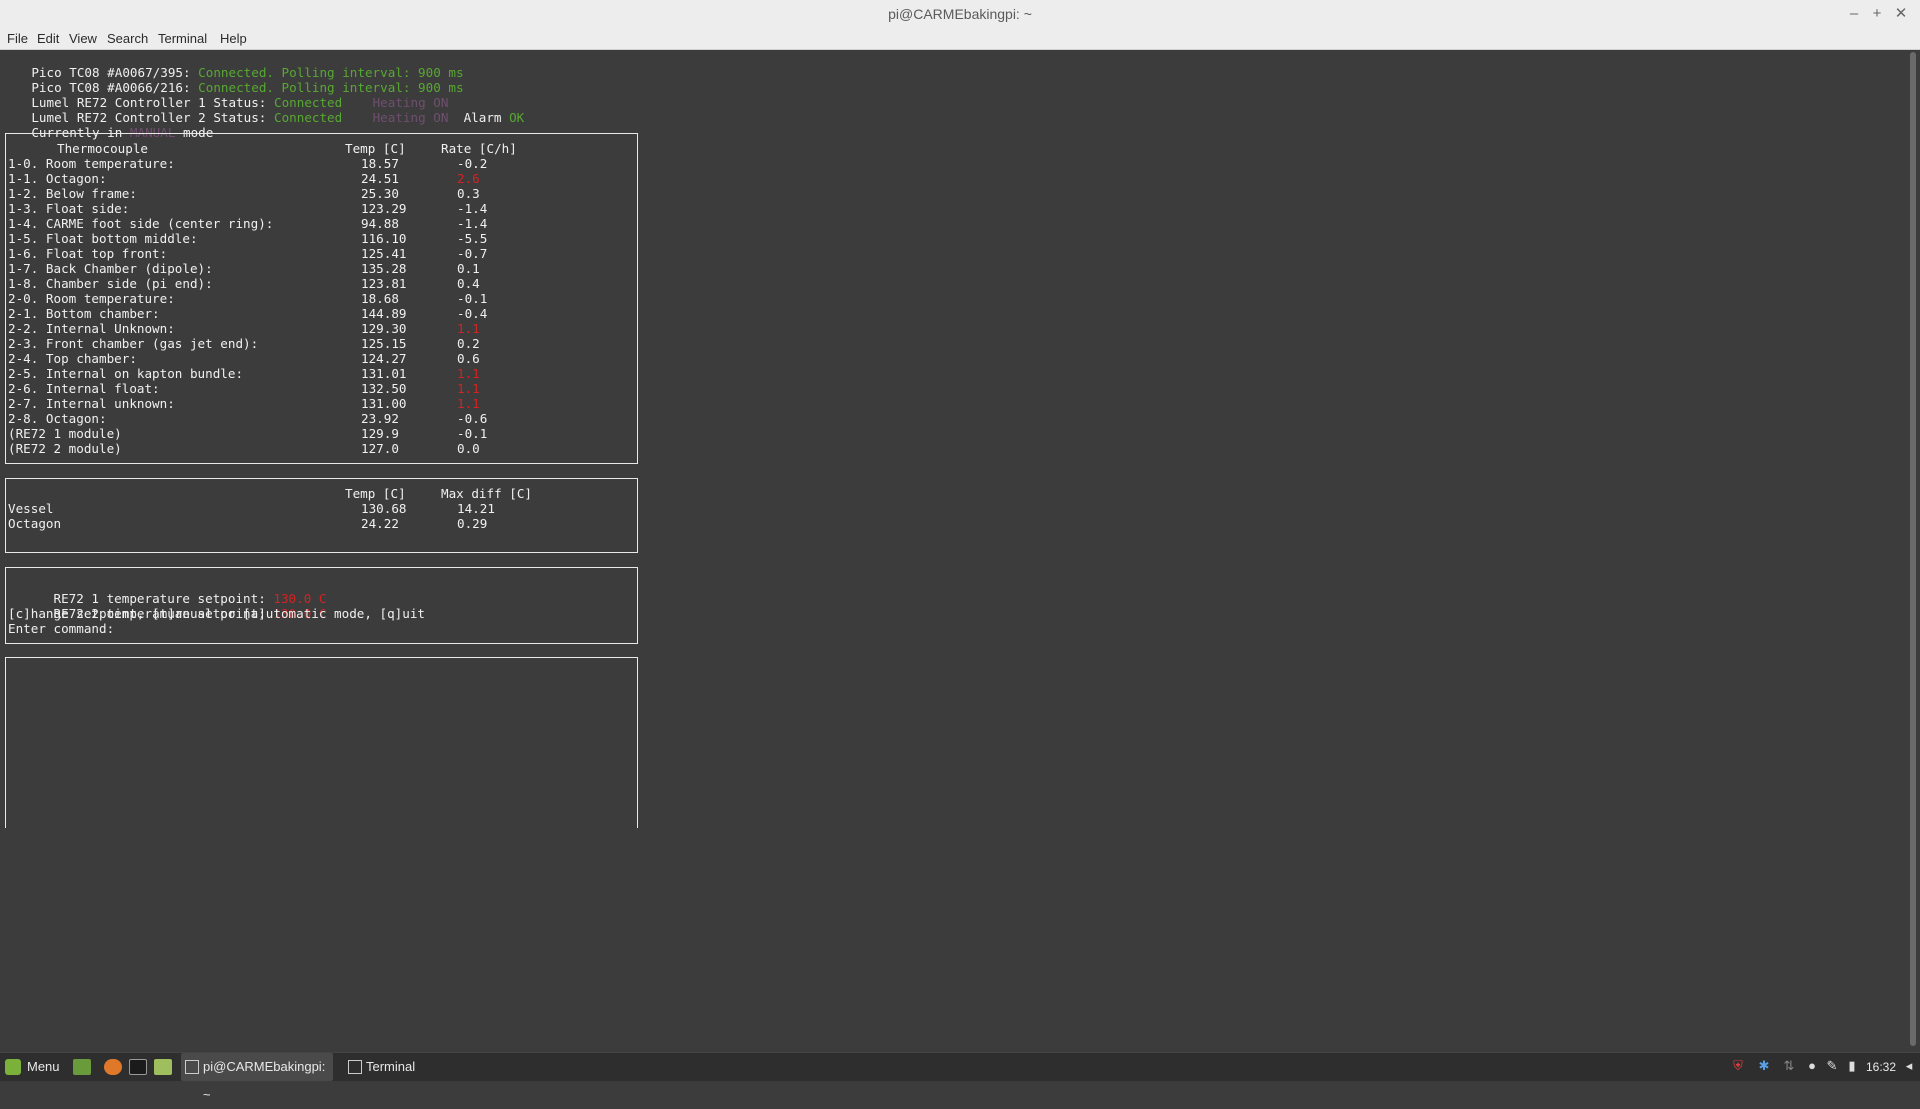 This screenshot has width=1920, height=1109. Describe the element at coordinates (380, 433) in the screenshot. I see `tc-row-temp: 129.9` at that location.